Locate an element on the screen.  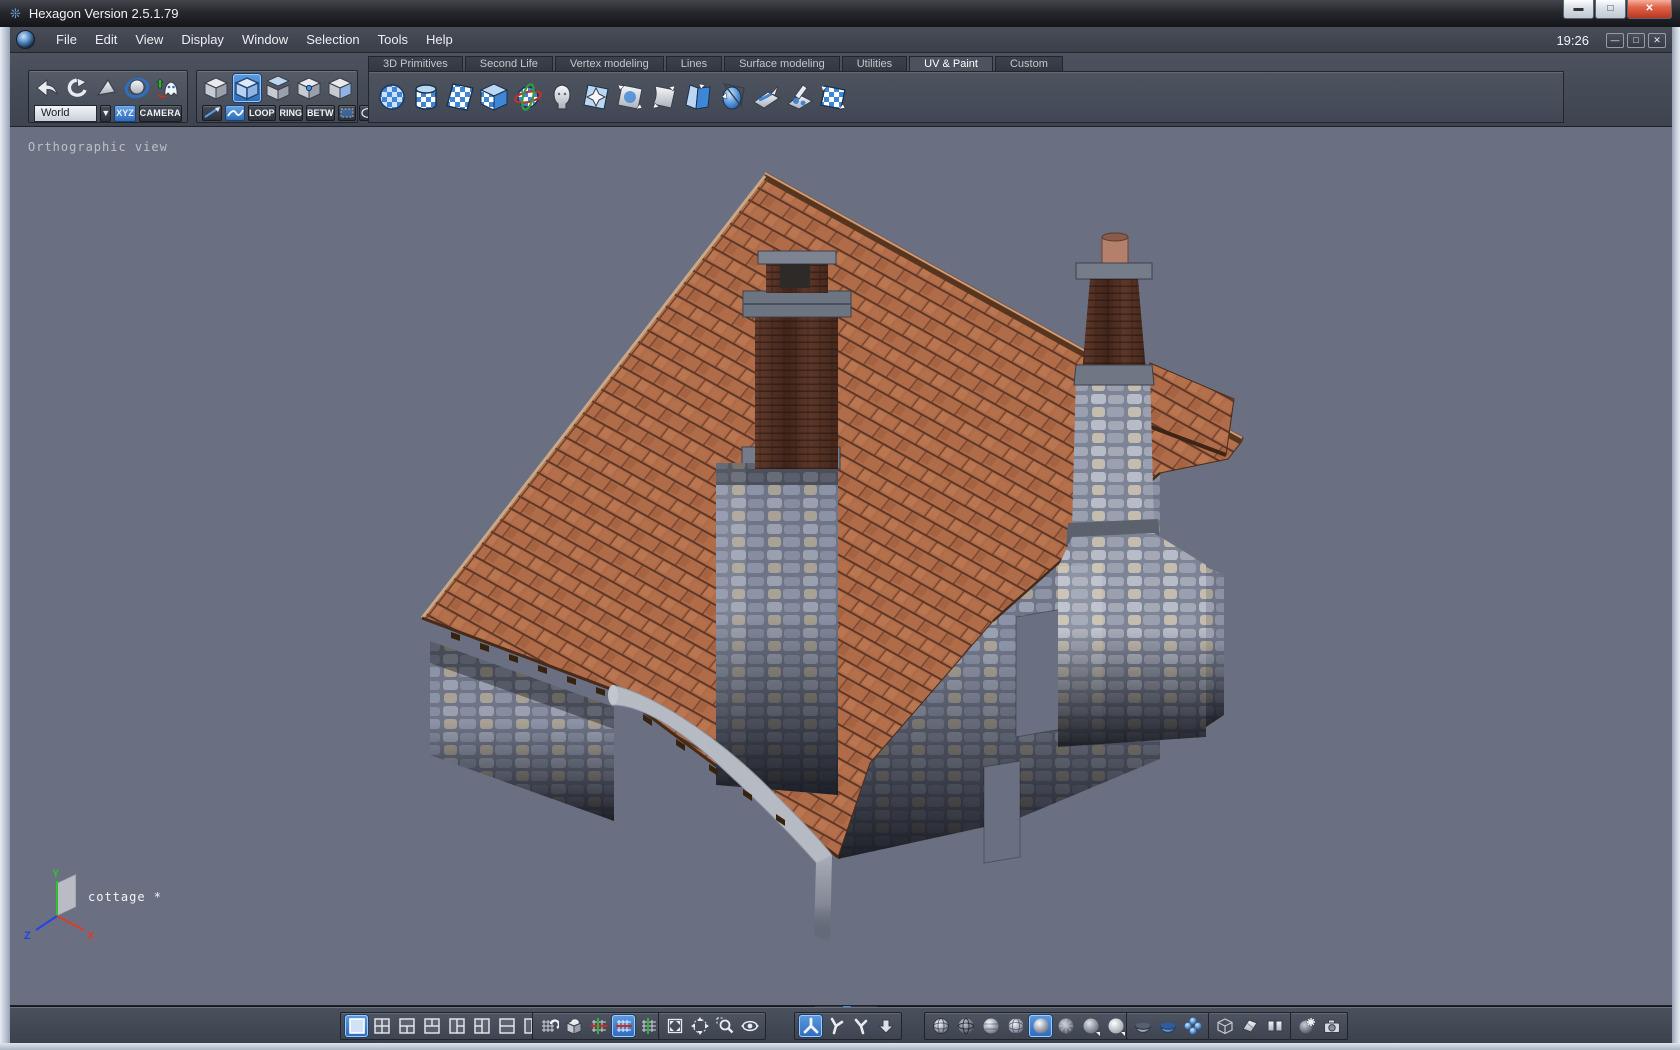
stretch-uv-icon is located at coordinates (630, 97).